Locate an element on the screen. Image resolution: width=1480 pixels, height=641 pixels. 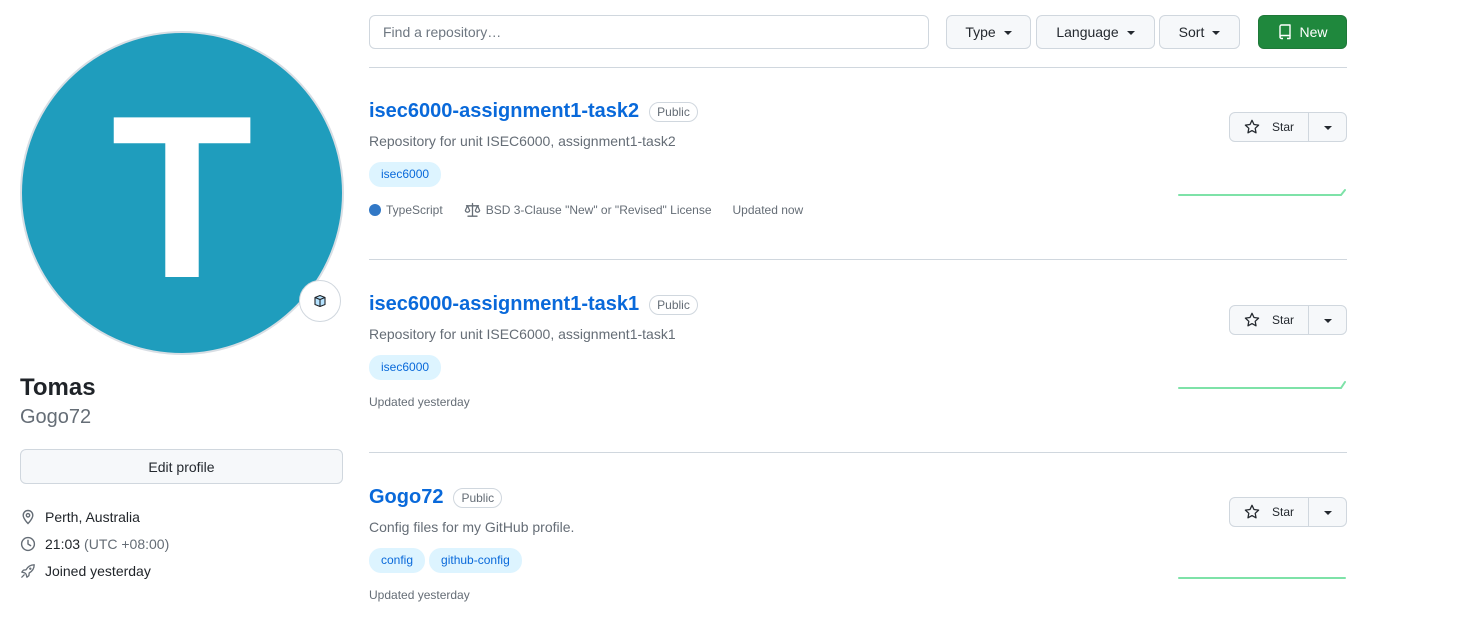
sort-filter-label: Sort is located at coordinates (1191, 32).